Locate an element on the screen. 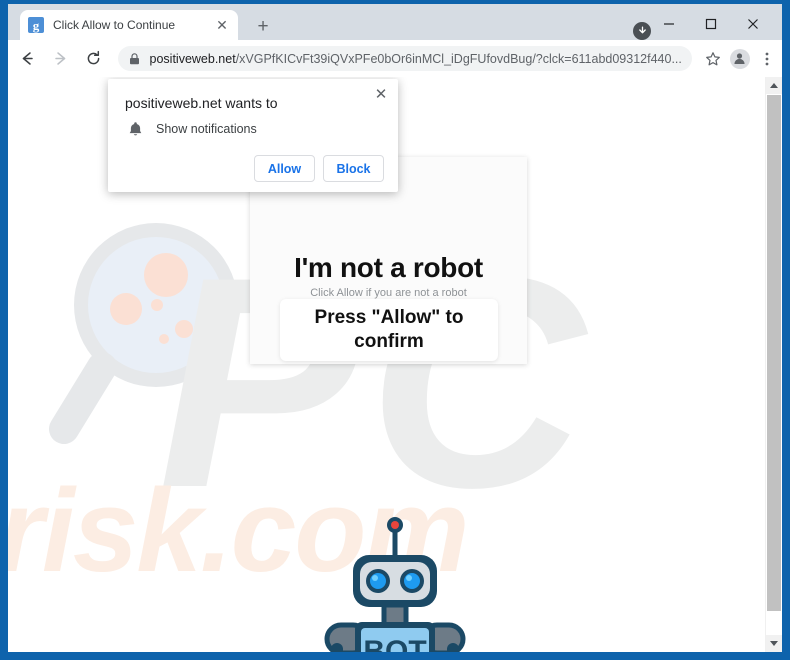 The image size is (790, 660). window-controls is located at coordinates (711, 24).